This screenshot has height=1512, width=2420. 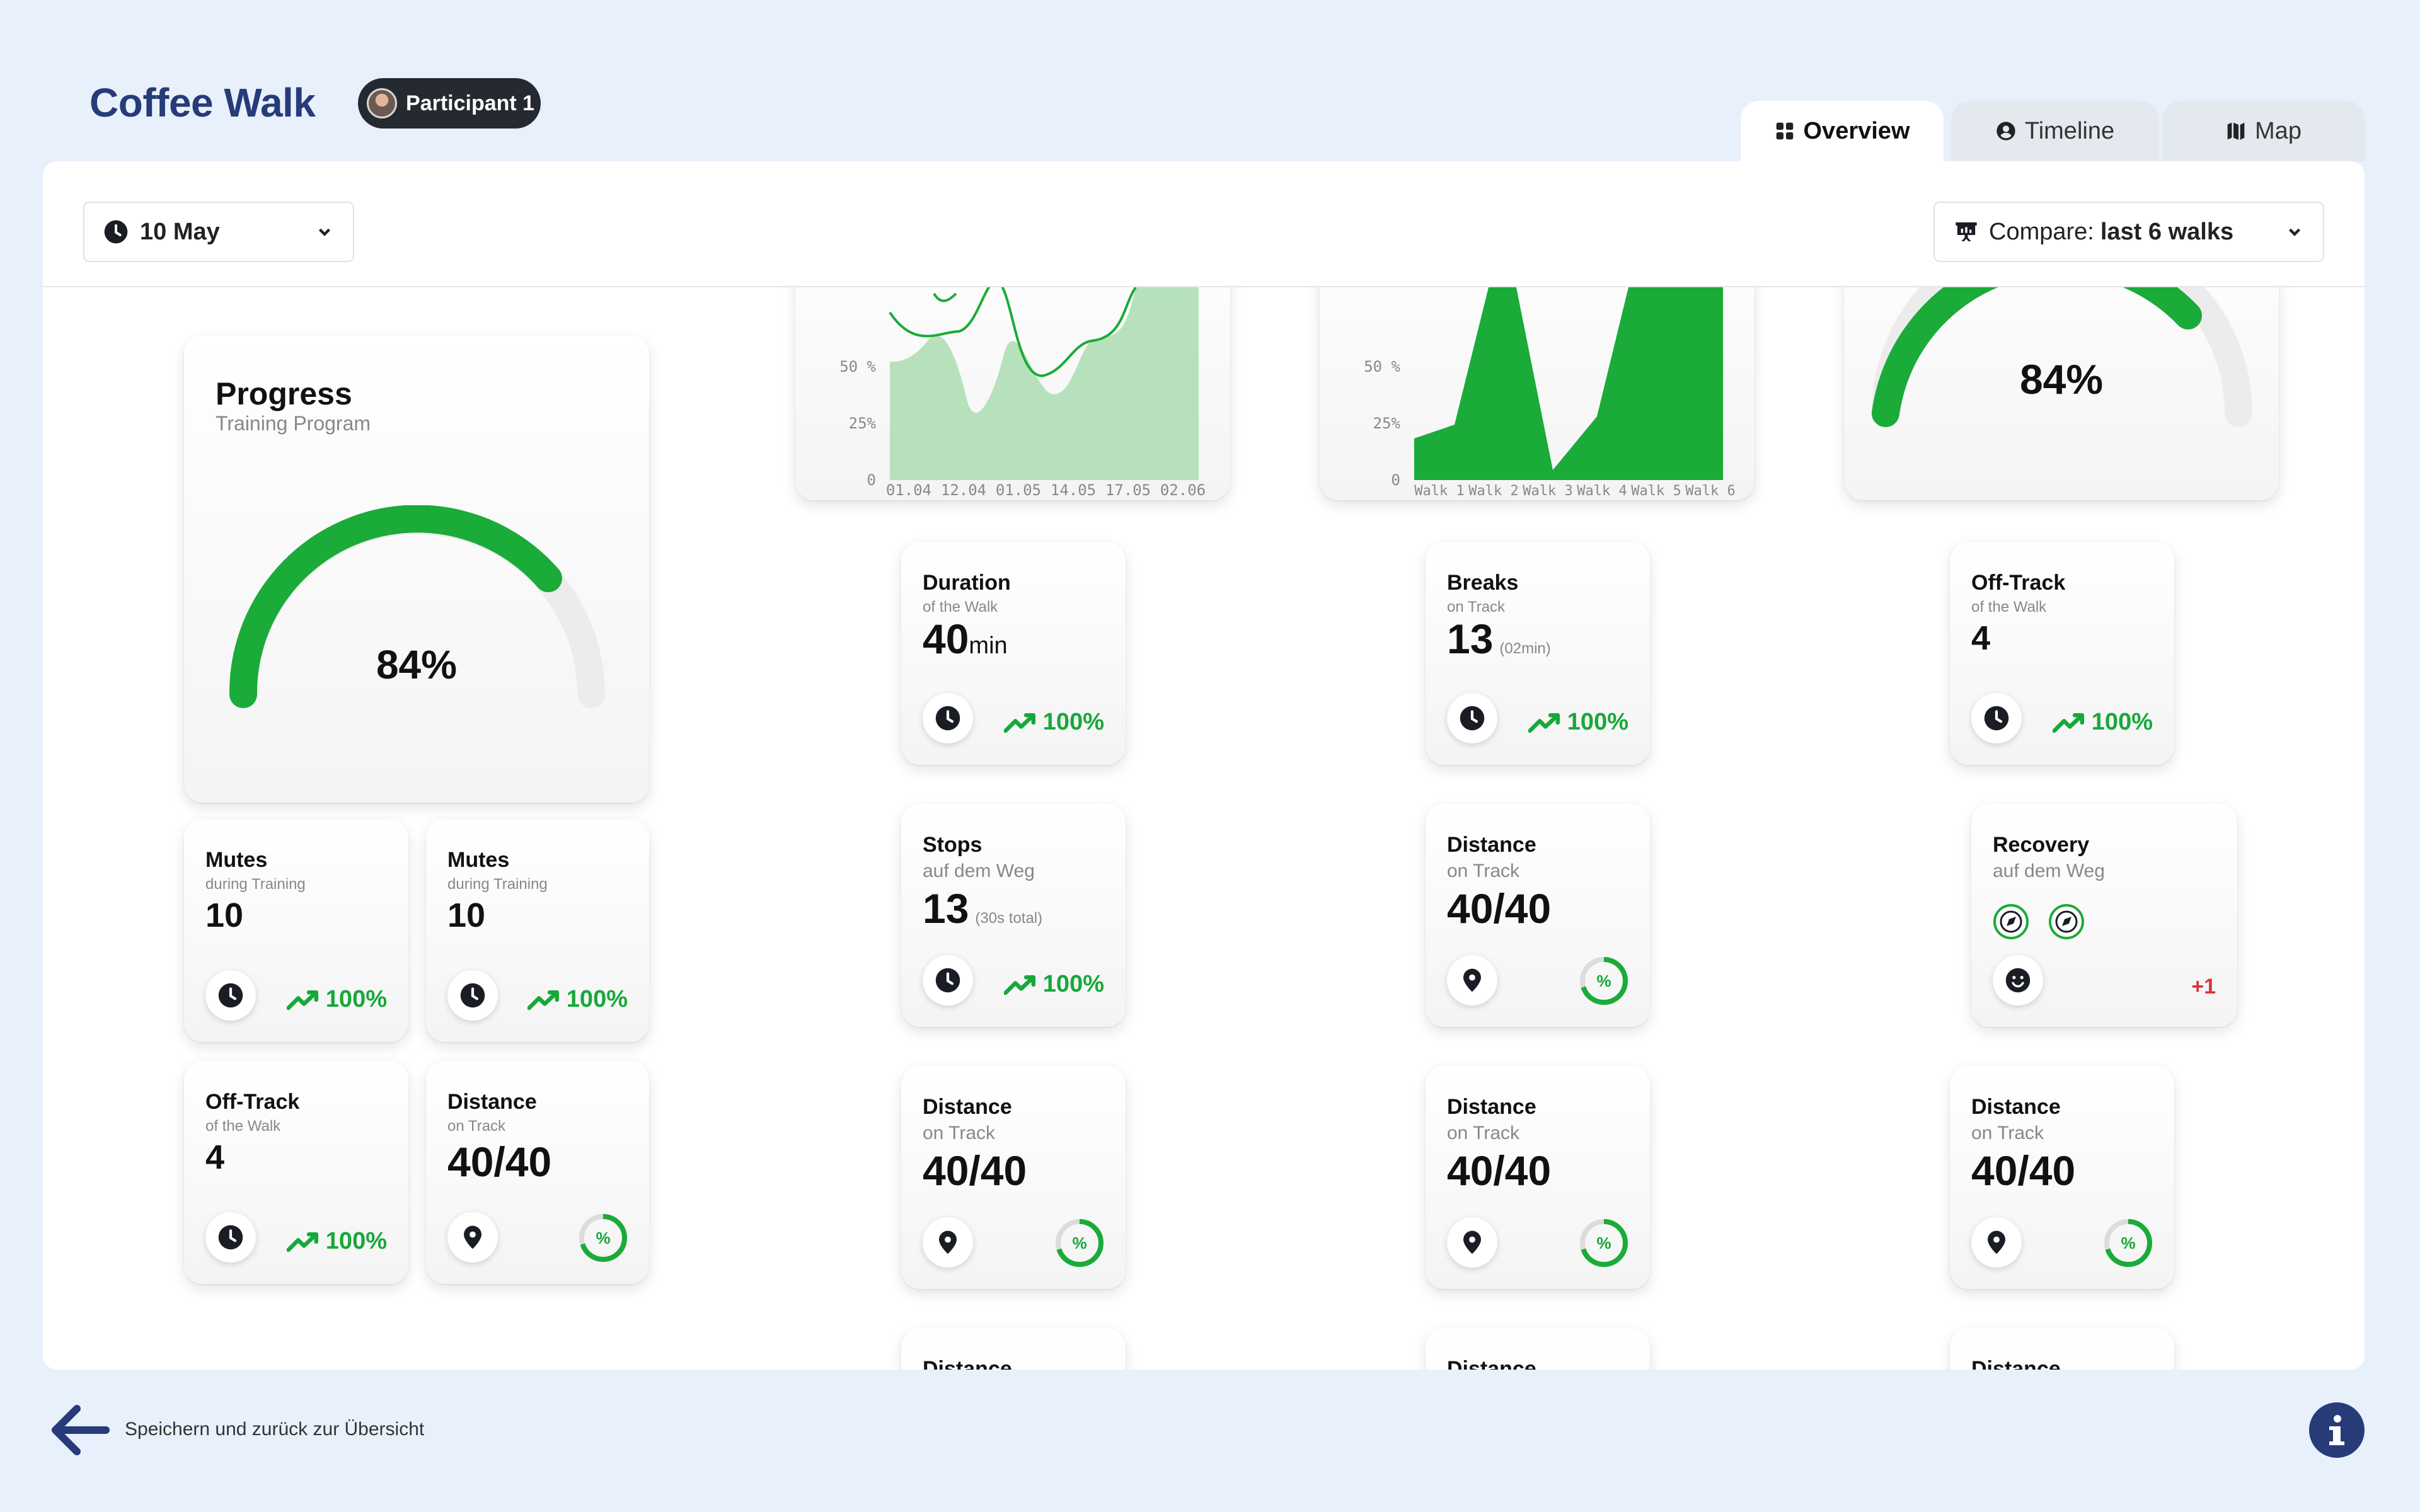 I want to click on card-subtitle: of the Walk, so click(x=2009, y=607).